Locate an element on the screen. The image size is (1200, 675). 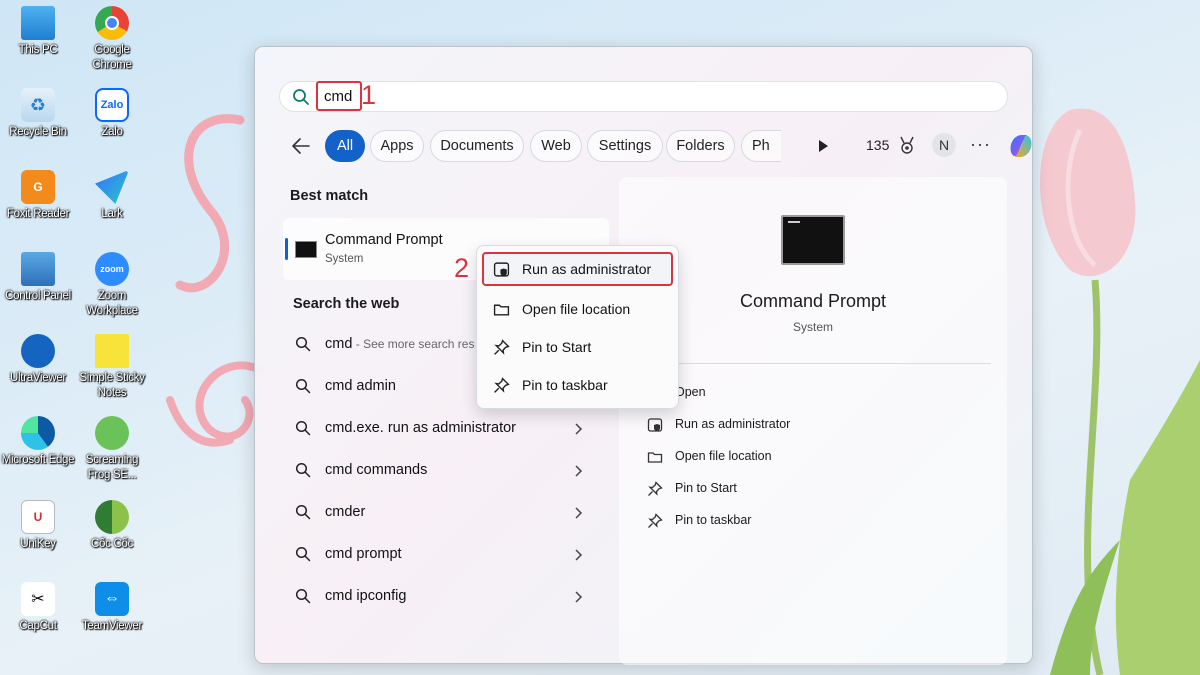
context-pin-to-start: Pin to Start is located at coordinates (577, 347).